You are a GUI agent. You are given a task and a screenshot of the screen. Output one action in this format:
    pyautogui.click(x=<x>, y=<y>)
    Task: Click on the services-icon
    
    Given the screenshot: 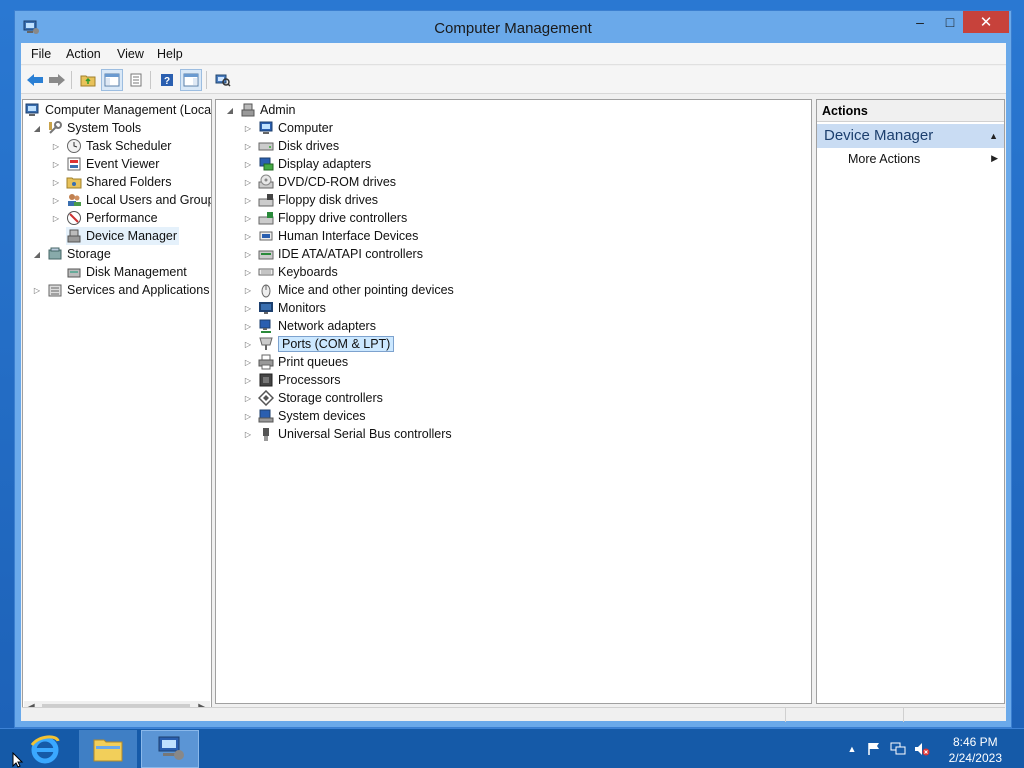 What is the action you would take?
    pyautogui.click(x=55, y=290)
    